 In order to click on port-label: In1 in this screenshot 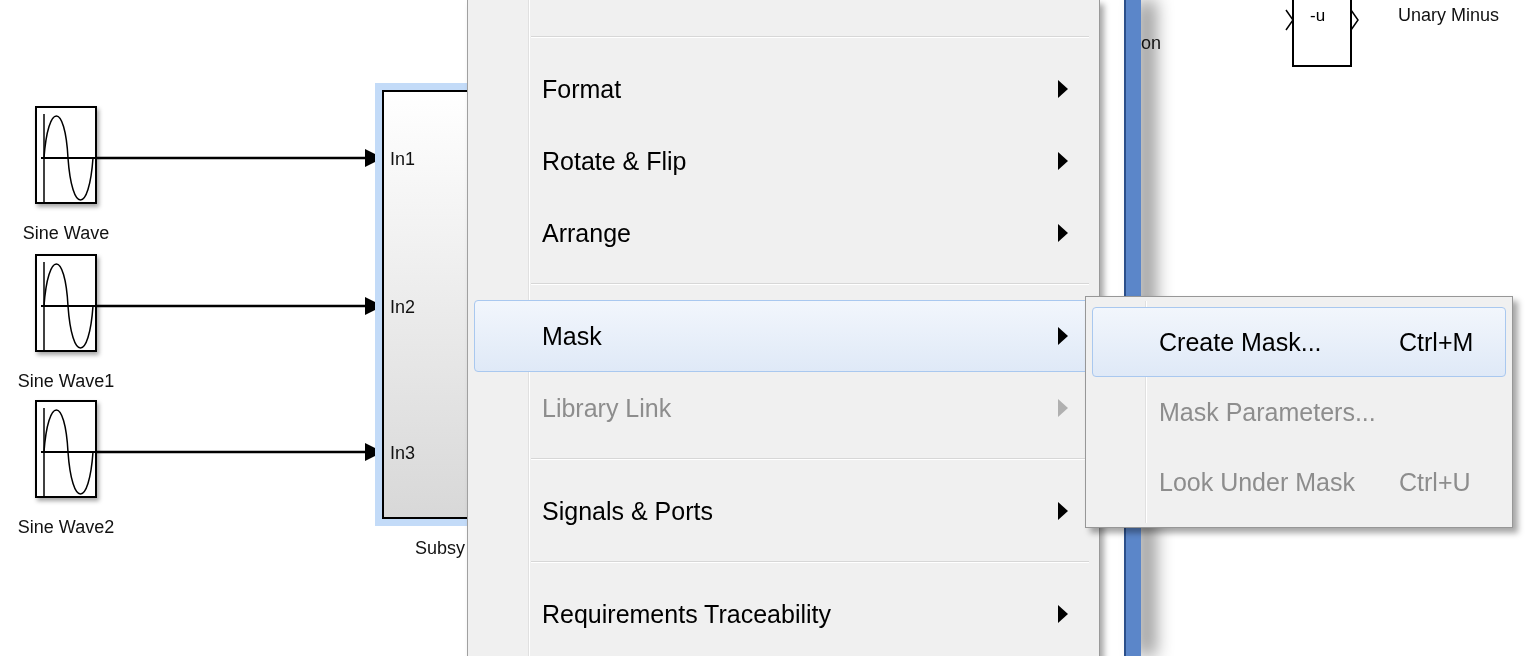, I will do `click(403, 159)`.